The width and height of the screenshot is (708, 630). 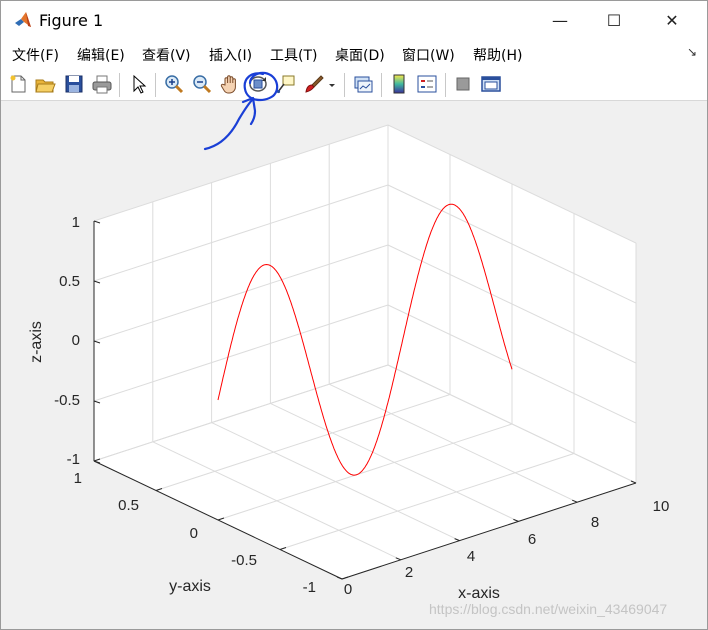 What do you see at coordinates (258, 84) in the screenshot?
I see `rotate-3d-icon` at bounding box center [258, 84].